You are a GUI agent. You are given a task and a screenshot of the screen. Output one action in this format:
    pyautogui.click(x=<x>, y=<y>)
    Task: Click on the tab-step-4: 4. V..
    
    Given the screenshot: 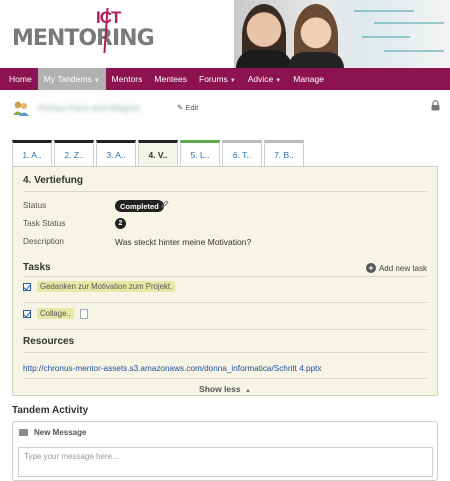 What is the action you would take?
    pyautogui.click(x=158, y=153)
    